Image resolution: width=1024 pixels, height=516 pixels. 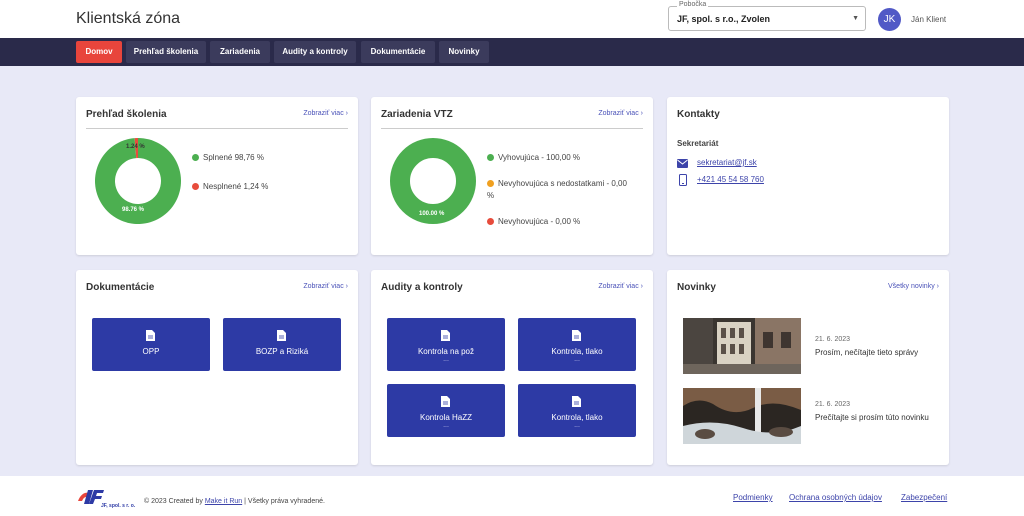 I want to click on doc-button-opp: OPP, so click(x=151, y=344).